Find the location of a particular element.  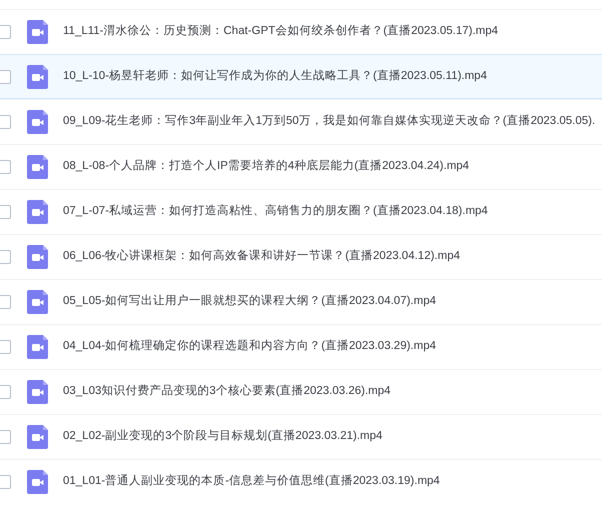

file-name: 09_L09-花生老师：写作3年副业年入1万到50万，我是如何靠自媒体实现逆天改命？(直播2023.05.05). is located at coordinates (329, 121).